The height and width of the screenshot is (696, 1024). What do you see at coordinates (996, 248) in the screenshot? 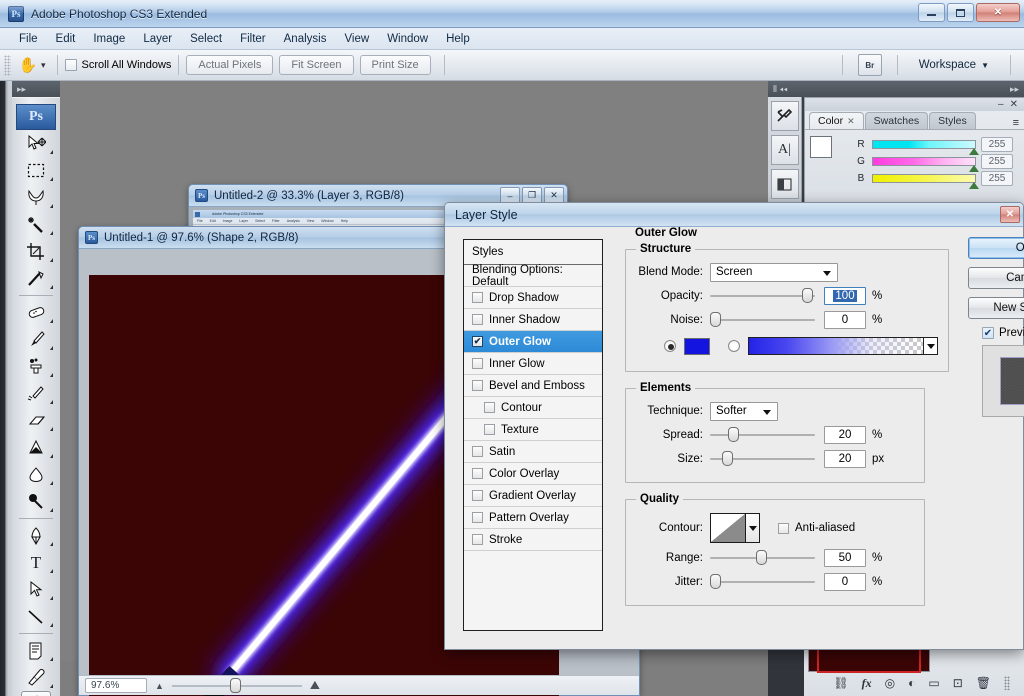
I see `ok-button: OK` at bounding box center [996, 248].